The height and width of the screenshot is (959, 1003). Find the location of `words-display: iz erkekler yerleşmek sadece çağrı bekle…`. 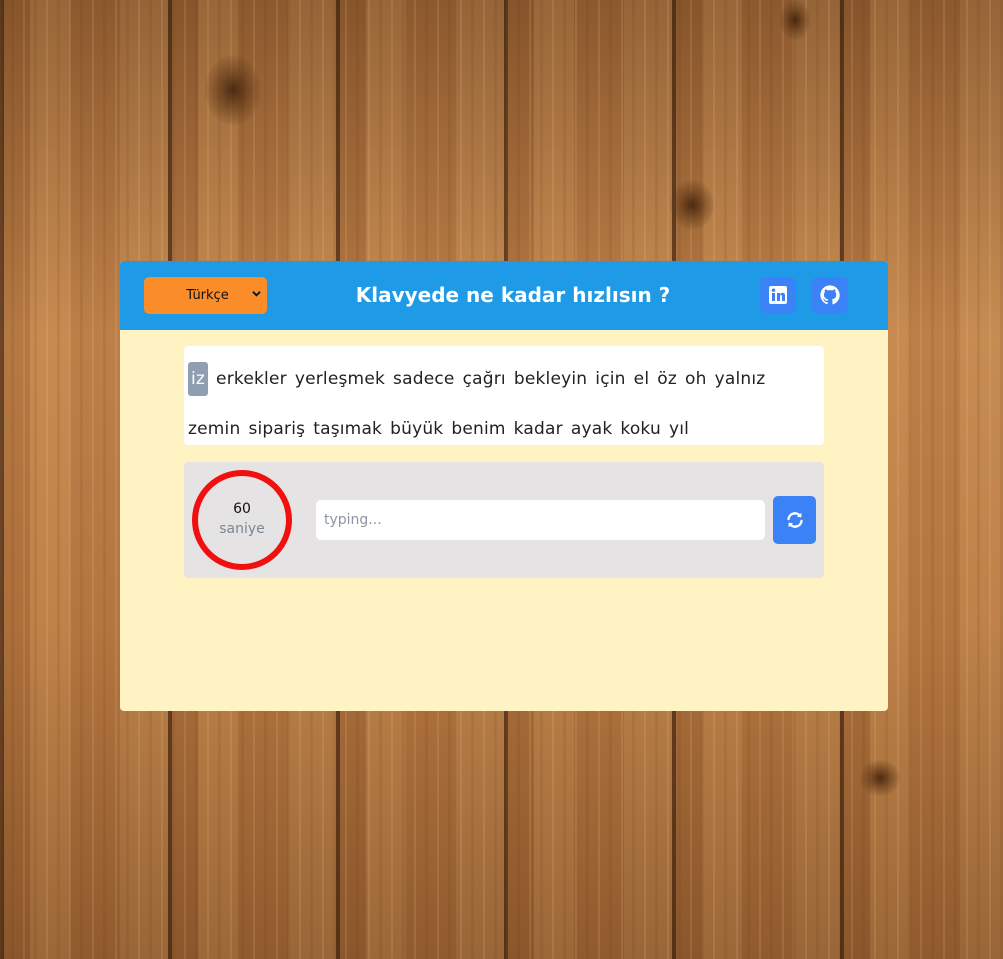

words-display: iz erkekler yerleşmek sadece çağrı bekle… is located at coordinates (504, 395).